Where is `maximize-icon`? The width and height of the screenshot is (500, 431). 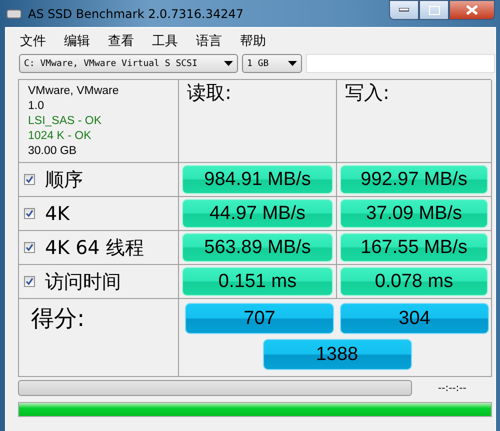 maximize-icon is located at coordinates (434, 10).